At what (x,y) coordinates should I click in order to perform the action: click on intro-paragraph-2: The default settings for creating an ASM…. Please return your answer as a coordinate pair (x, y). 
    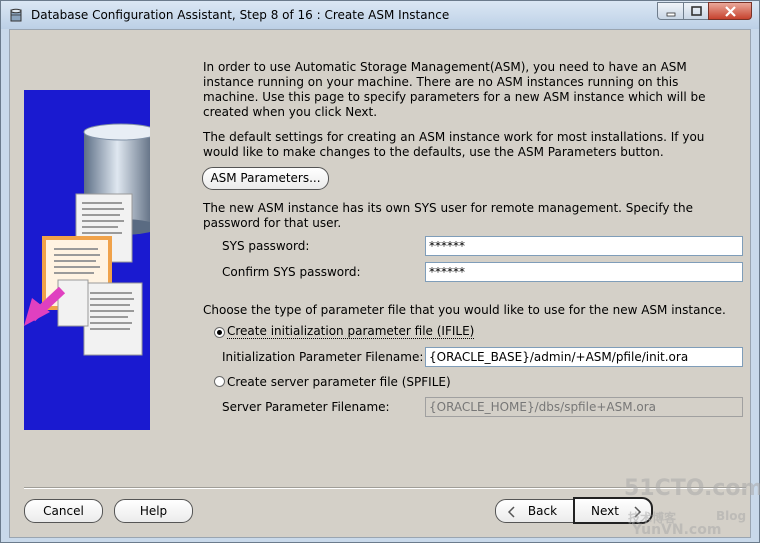
    Looking at the image, I should click on (454, 144).